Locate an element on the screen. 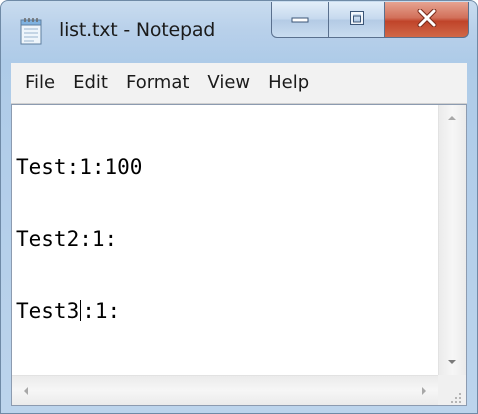  window-title: list.txt - Notepad is located at coordinates (137, 30).